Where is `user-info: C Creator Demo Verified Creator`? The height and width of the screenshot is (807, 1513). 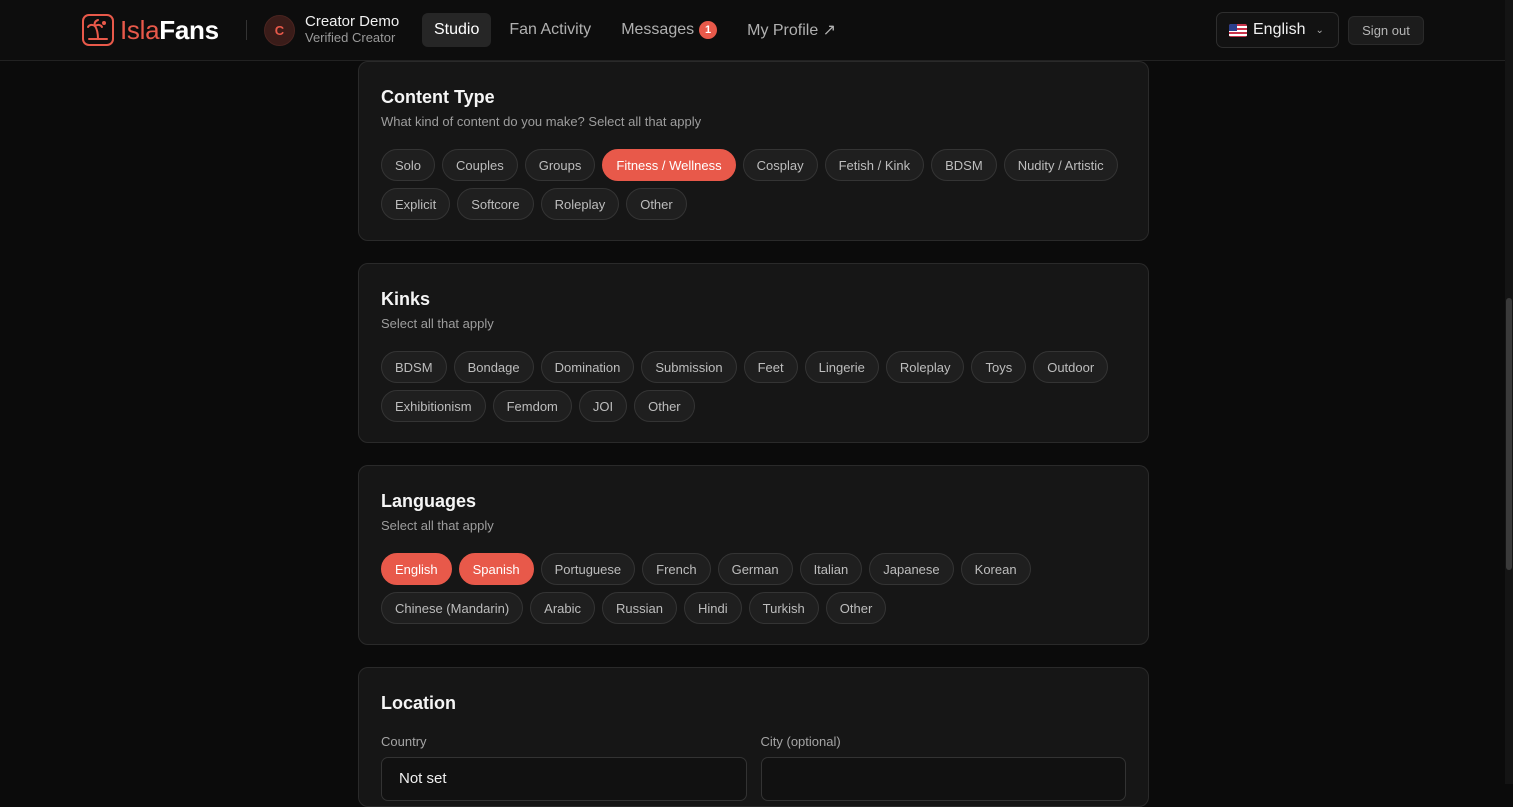 user-info: C Creator Demo Verified Creator is located at coordinates (331, 30).